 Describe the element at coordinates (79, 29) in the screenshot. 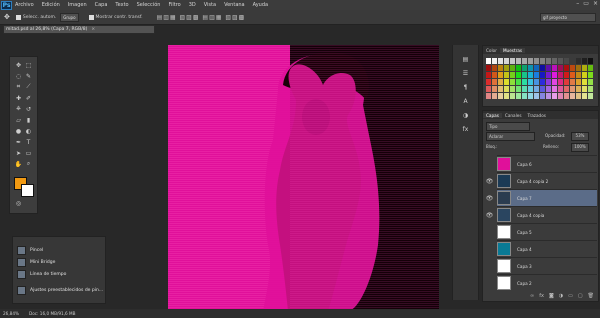

I see `document-tab: mitad.psd al 26,8% (Capa 7, RGB/8) ×` at that location.